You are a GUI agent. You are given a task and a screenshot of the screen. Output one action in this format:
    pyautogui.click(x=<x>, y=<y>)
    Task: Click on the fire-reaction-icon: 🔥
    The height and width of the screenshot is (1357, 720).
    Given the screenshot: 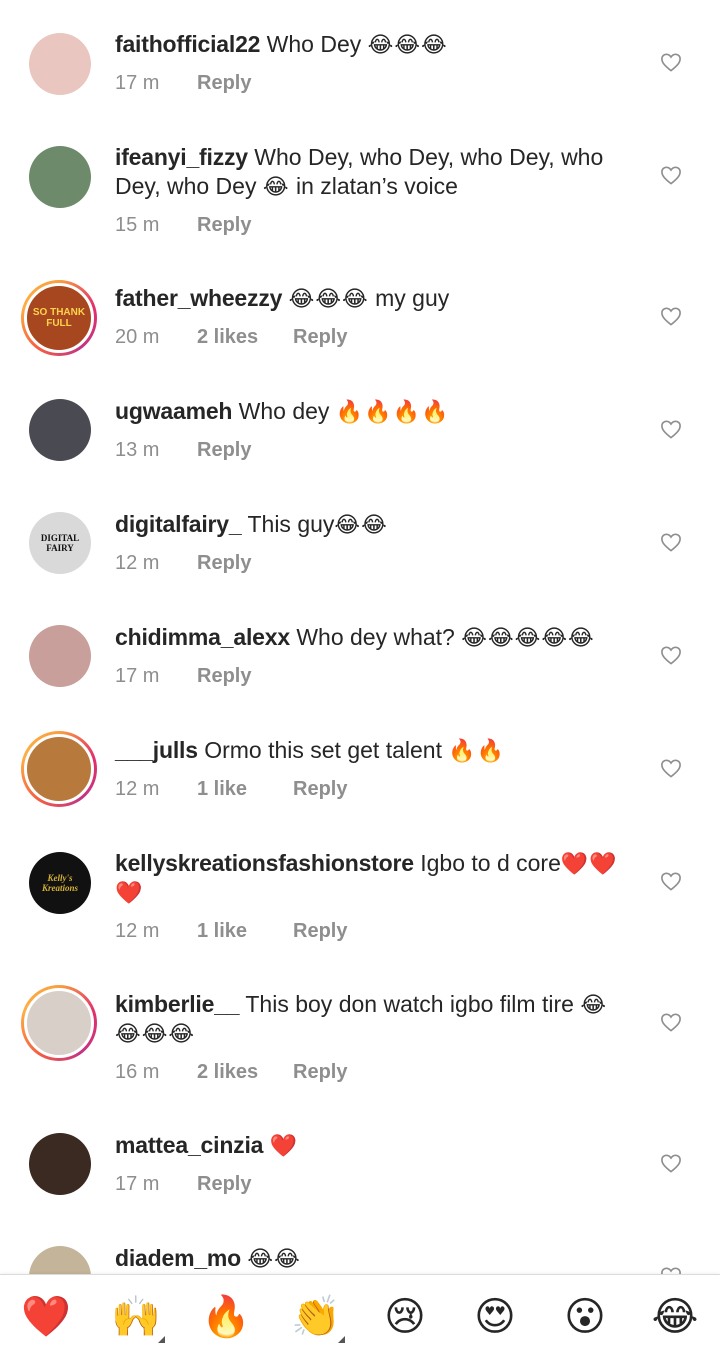 What is the action you would take?
    pyautogui.click(x=226, y=1317)
    